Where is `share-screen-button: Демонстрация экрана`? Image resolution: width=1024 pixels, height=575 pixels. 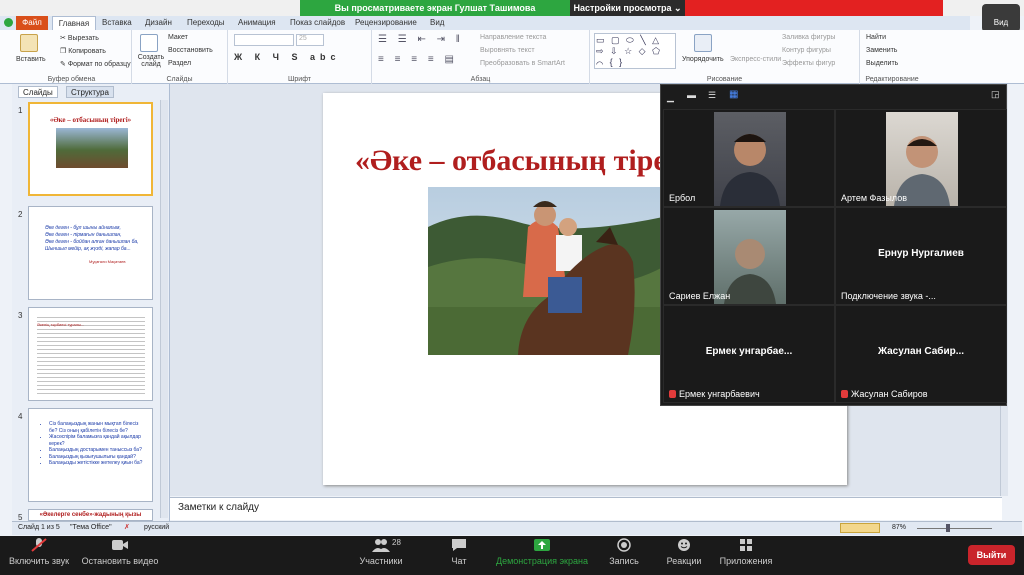
share-screen-button: Демонстрация экрана is located at coordinates (542, 552).